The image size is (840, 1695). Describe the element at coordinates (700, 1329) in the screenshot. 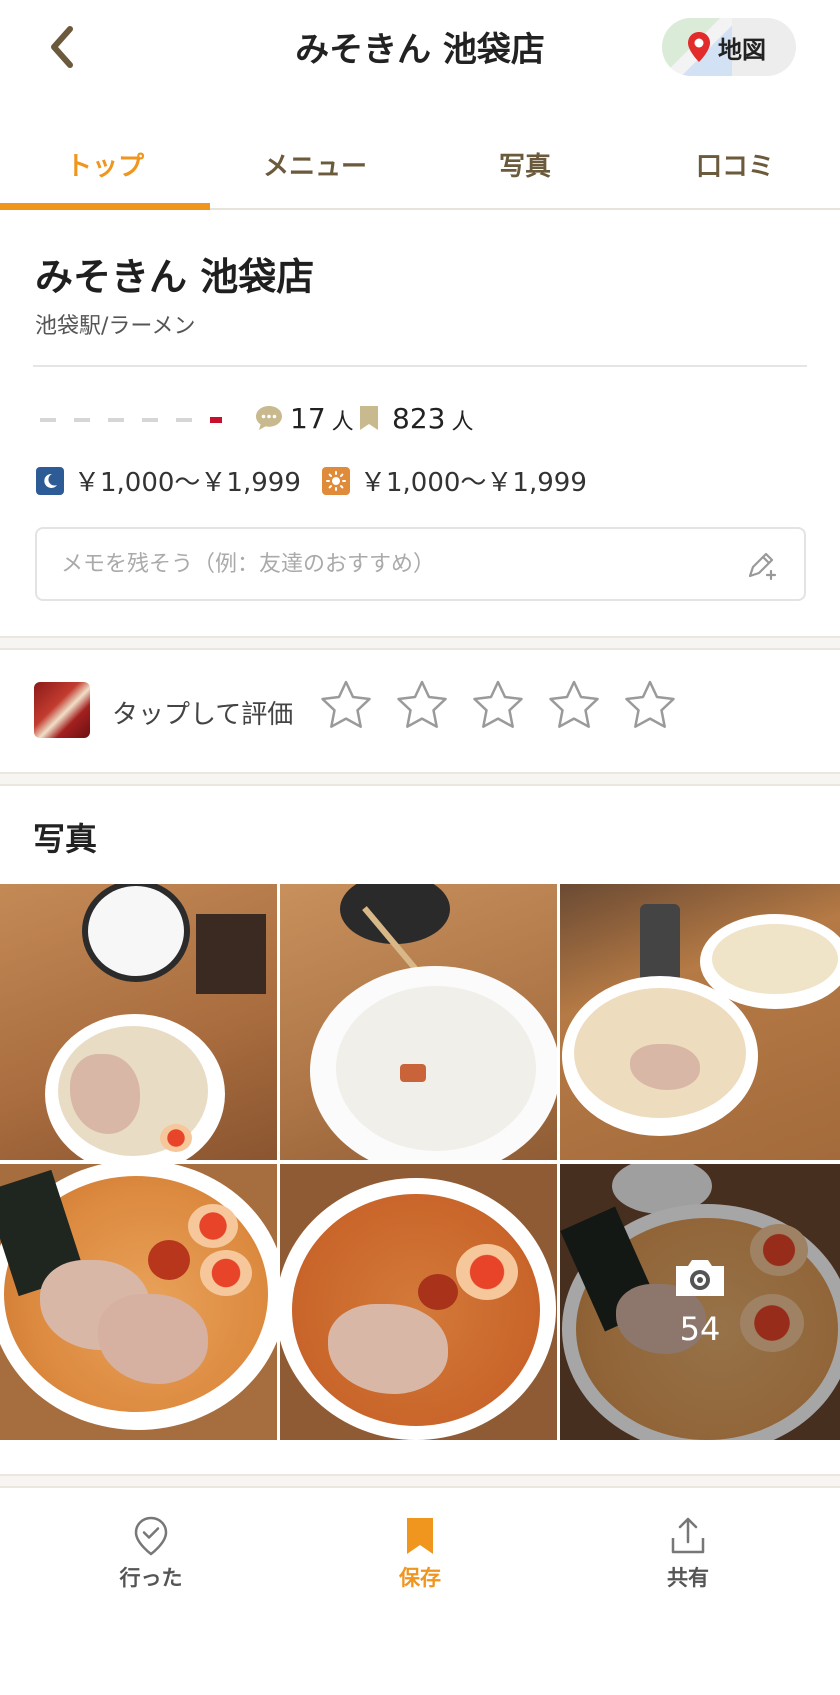

I see `more-photos-count: 54` at that location.